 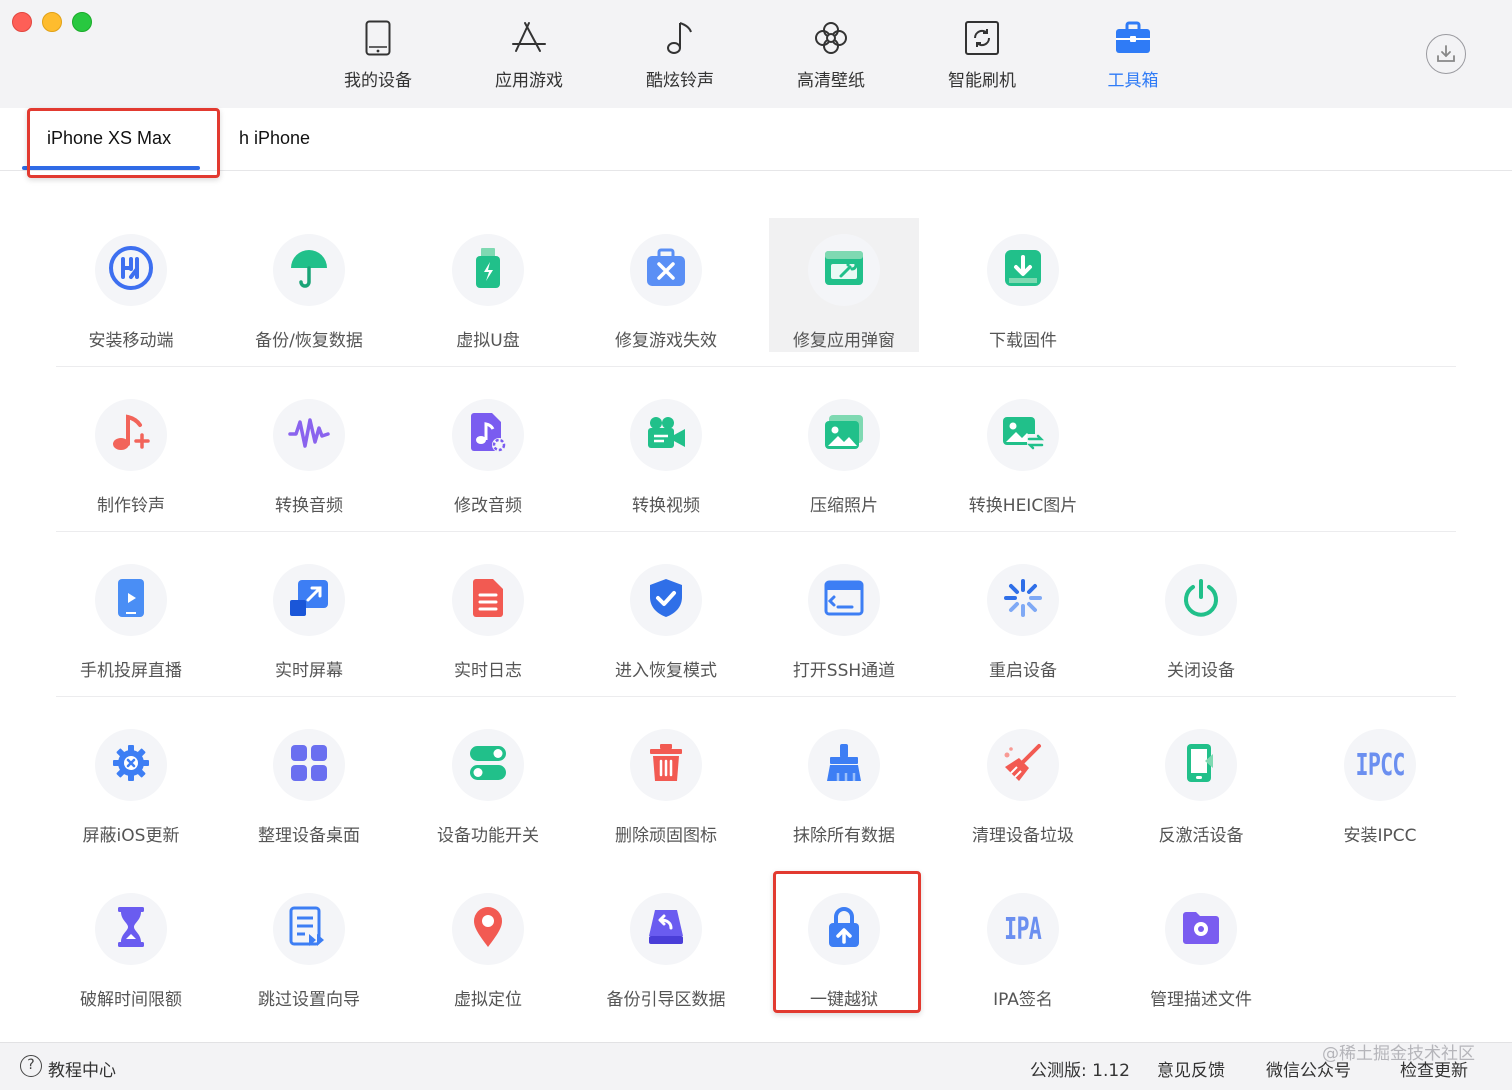 I want to click on tool-repair-app-popup: 修复应用弹窗, so click(x=844, y=285).